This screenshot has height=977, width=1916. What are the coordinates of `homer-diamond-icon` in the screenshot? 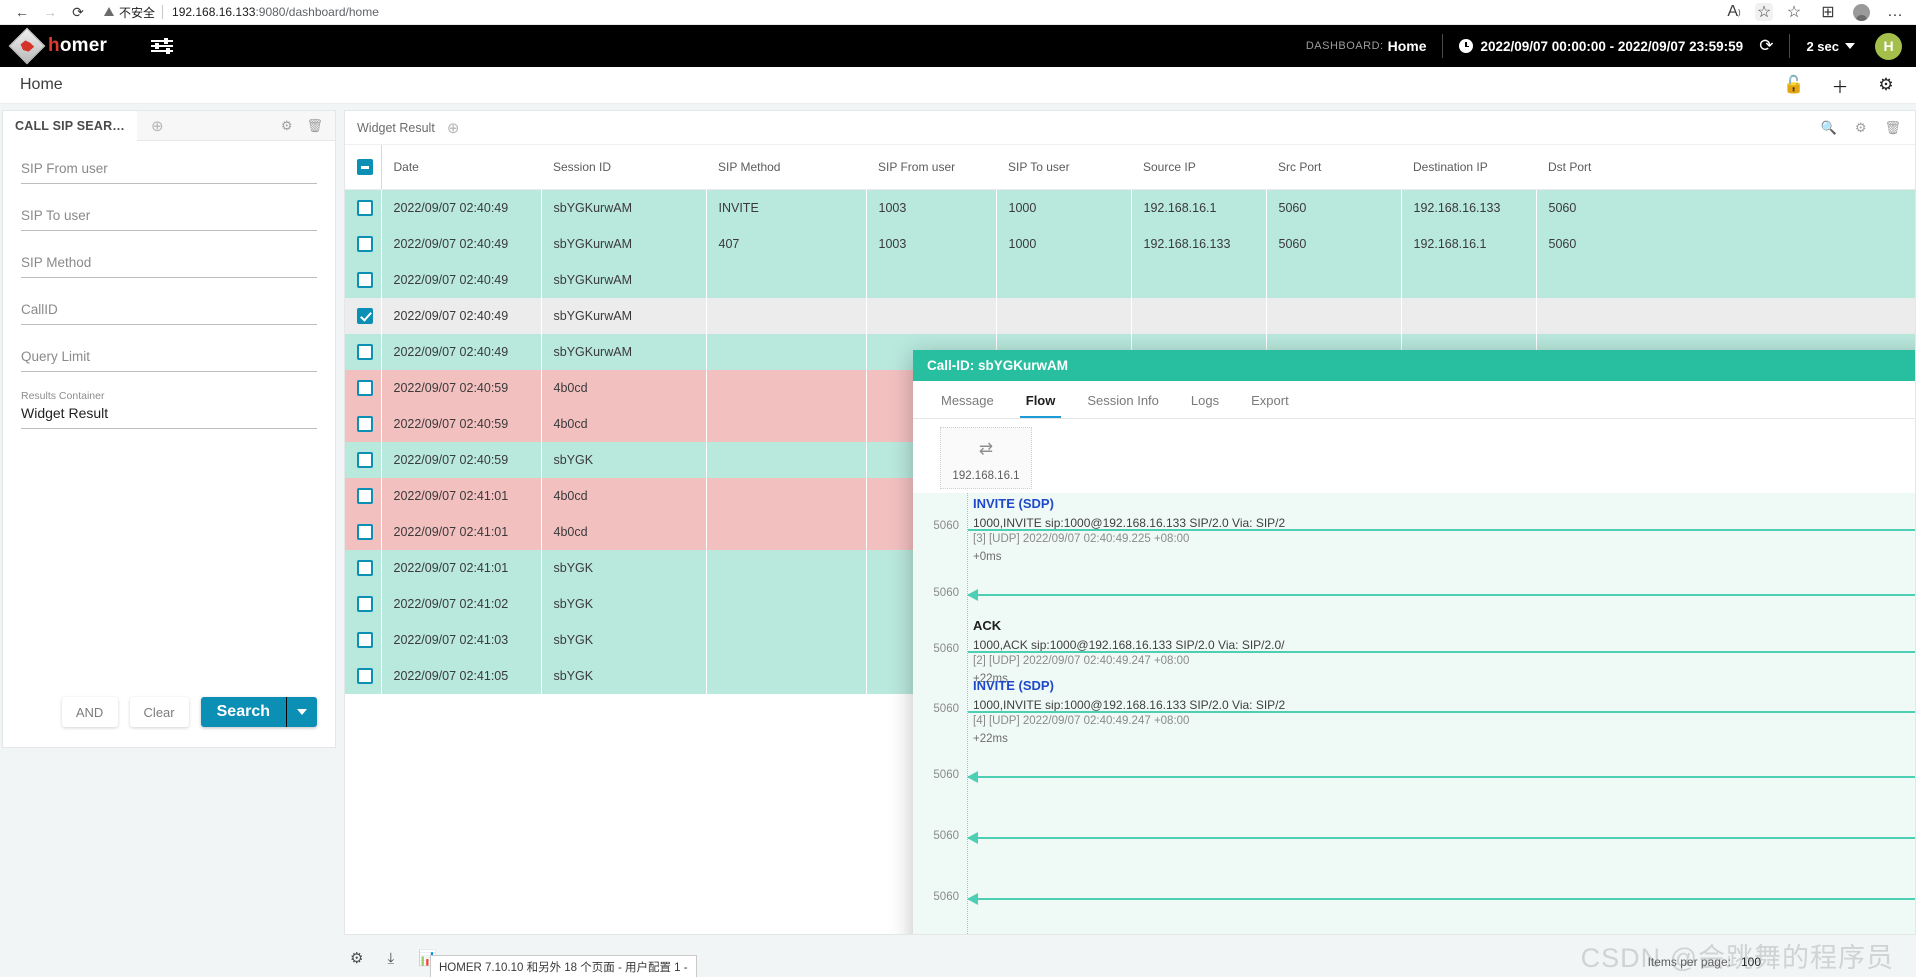 It's located at (27, 46).